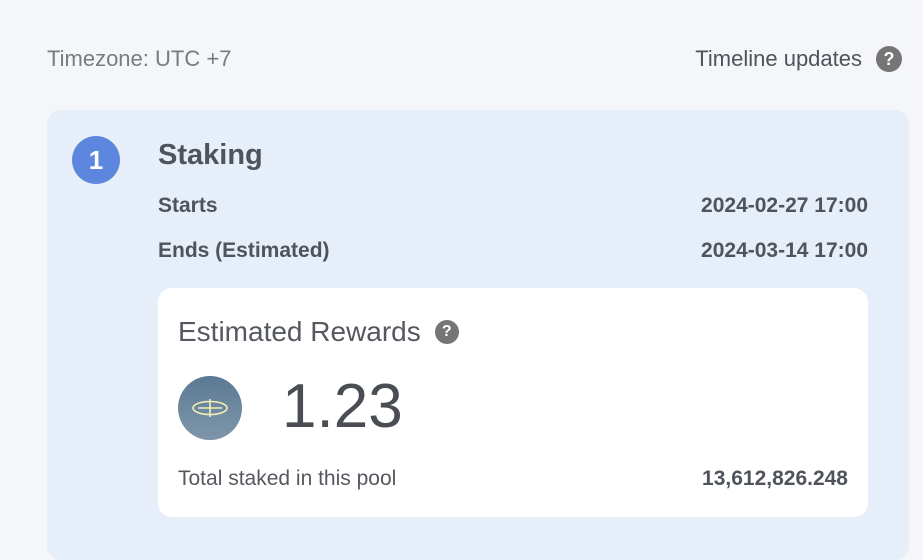  I want to click on total-staked-label: Total staked in this pool, so click(287, 478).